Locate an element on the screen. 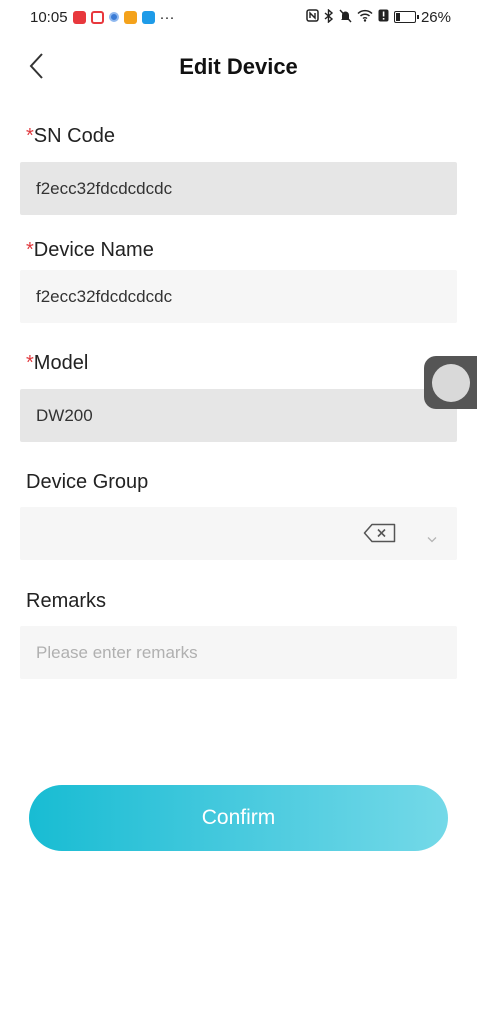 The image size is (477, 1032). page-title: Edit Device is located at coordinates (238, 66).